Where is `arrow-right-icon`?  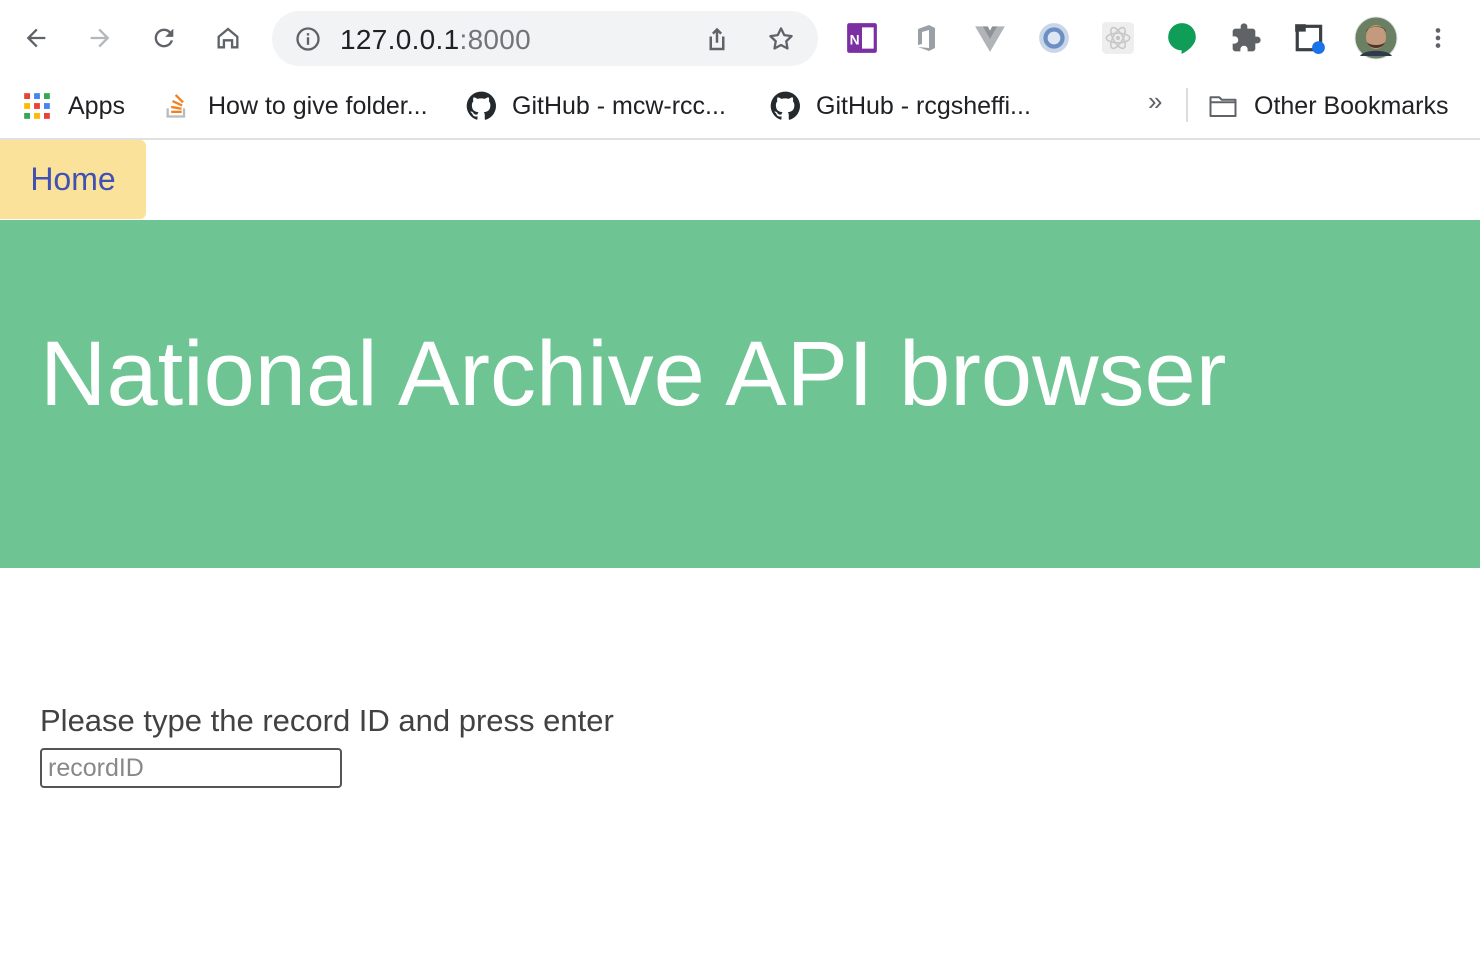
arrow-right-icon is located at coordinates (100, 38).